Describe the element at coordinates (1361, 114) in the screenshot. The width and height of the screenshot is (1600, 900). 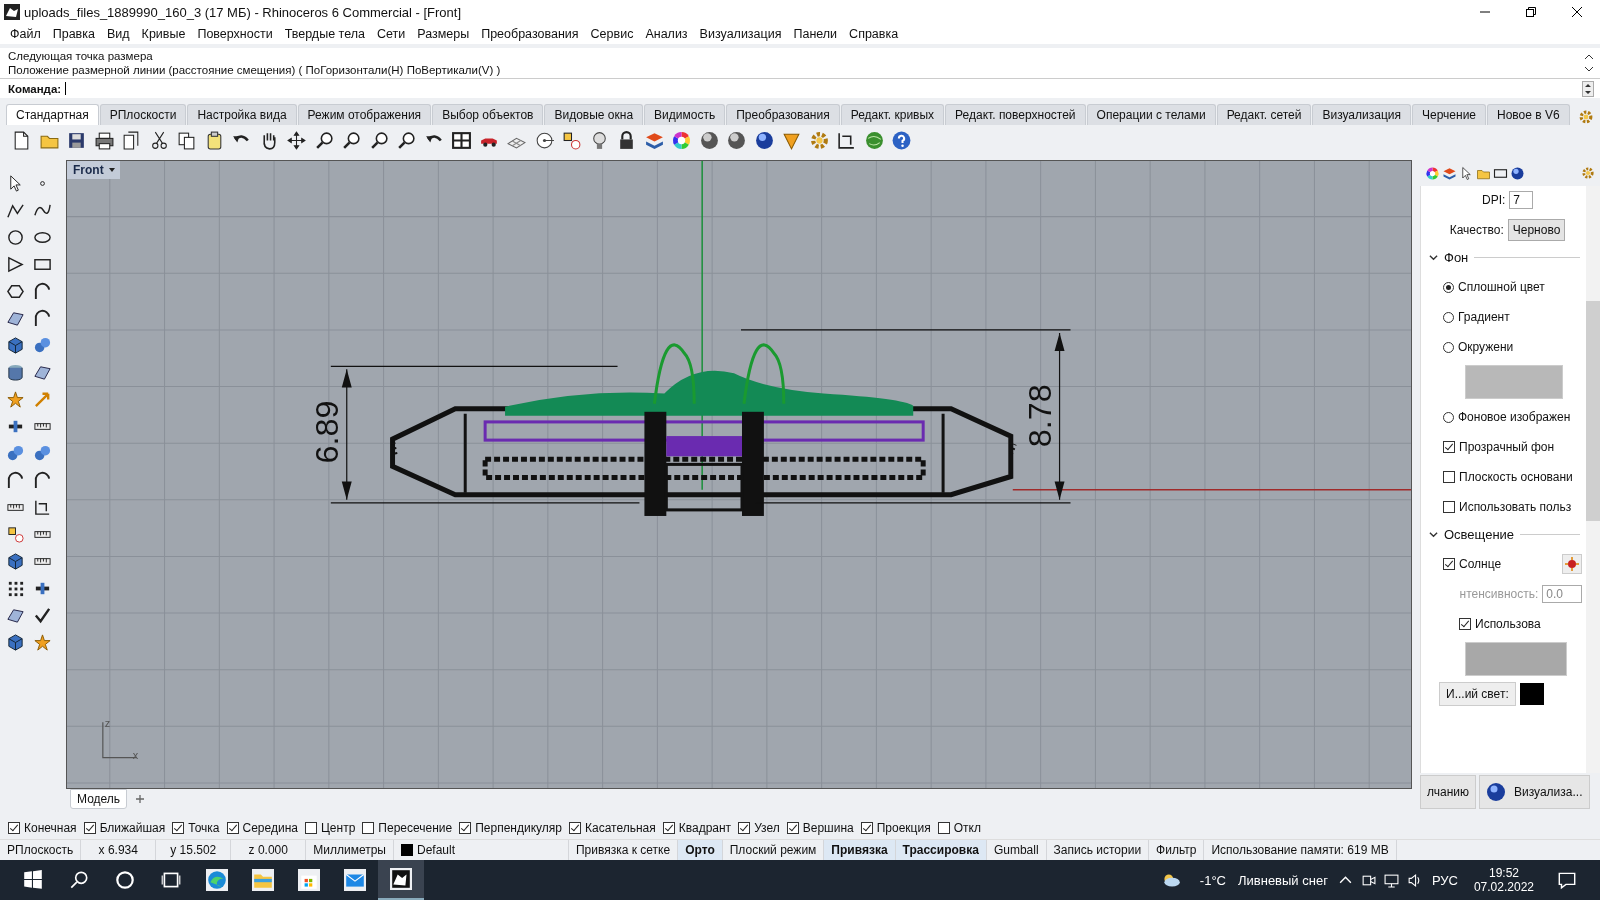
I see `toolbar-tab: Визуализация` at that location.